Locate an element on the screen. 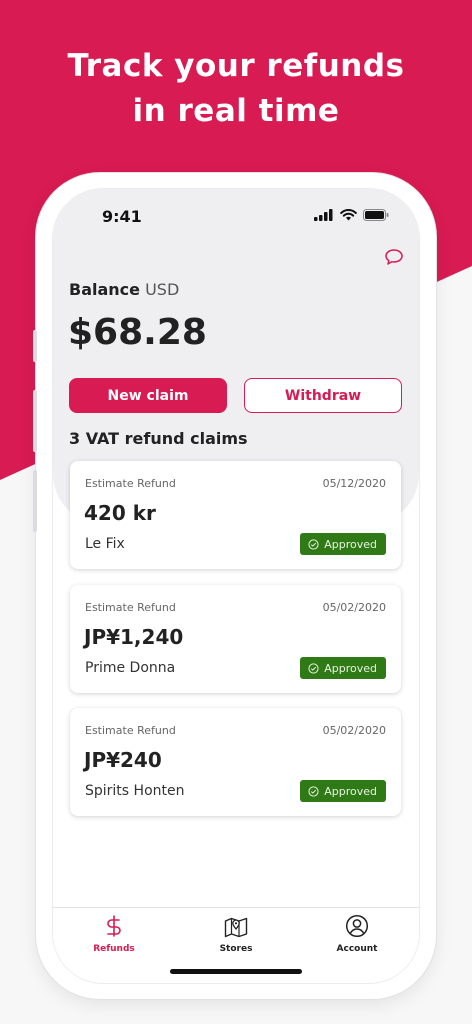  dollar-icon is located at coordinates (114, 926).